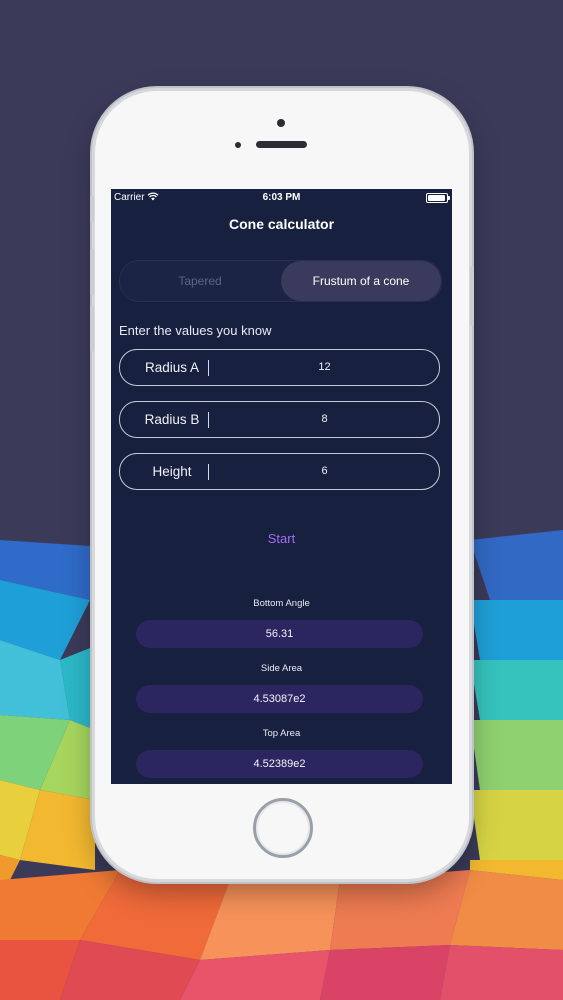 Image resolution: width=563 pixels, height=1000 pixels. I want to click on battery-icon, so click(438, 198).